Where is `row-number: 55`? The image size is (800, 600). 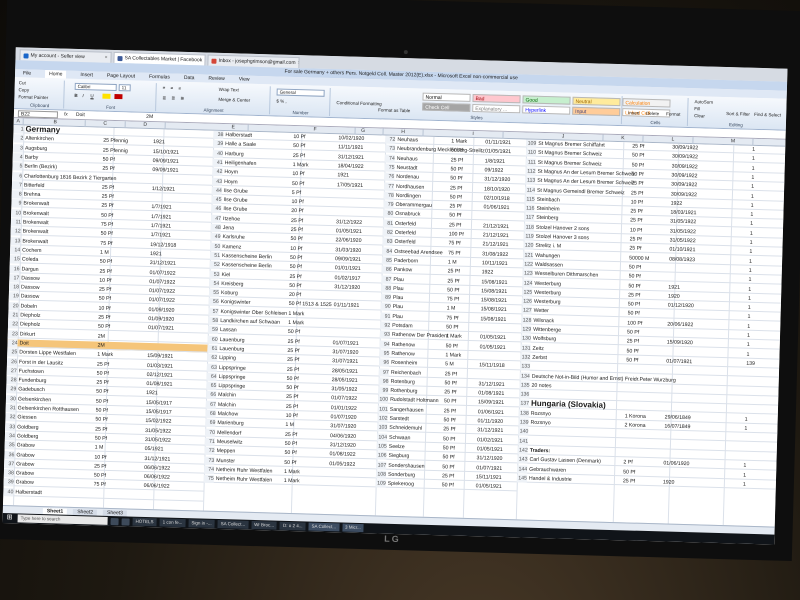 row-number: 55 is located at coordinates (214, 293).